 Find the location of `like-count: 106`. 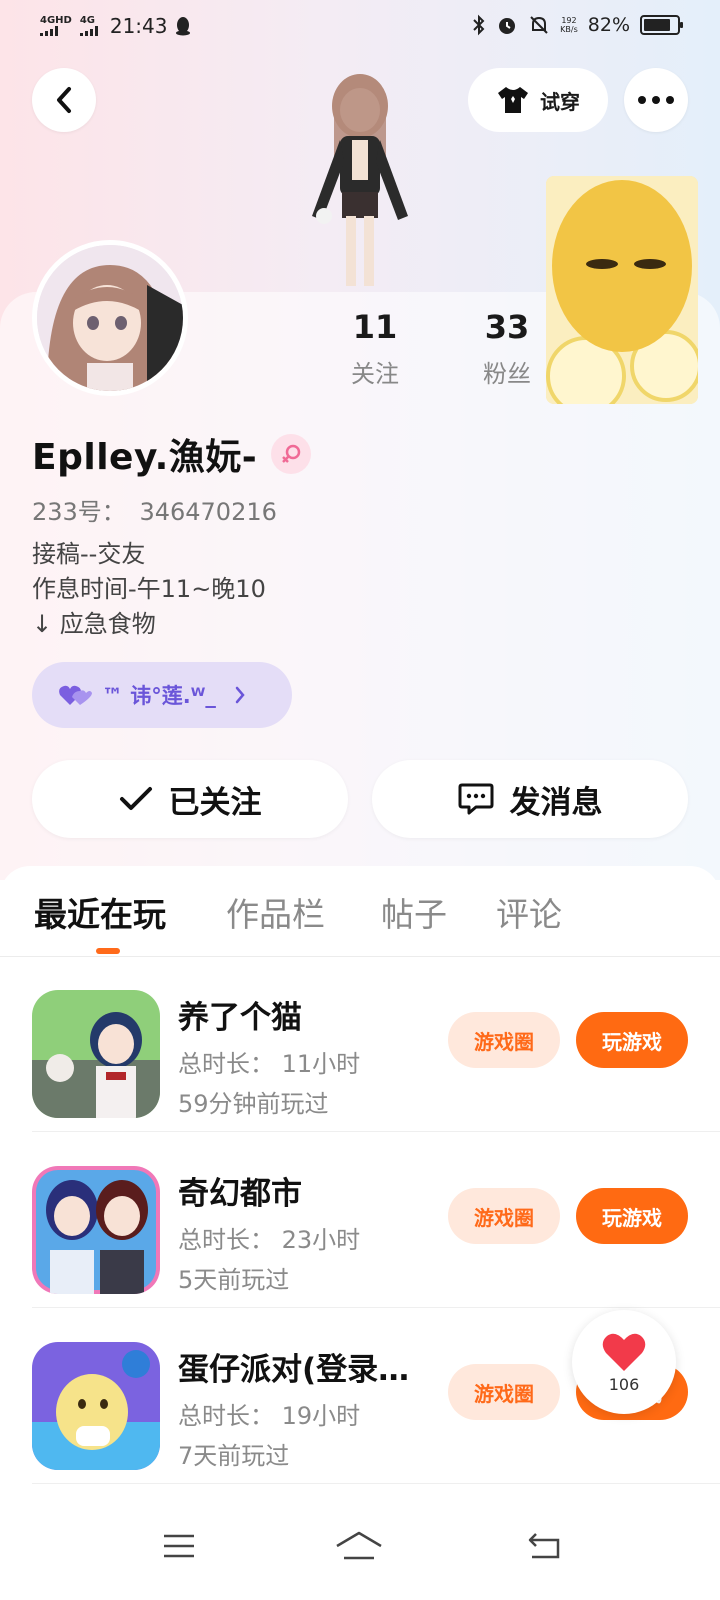

like-count: 106 is located at coordinates (624, 1384).